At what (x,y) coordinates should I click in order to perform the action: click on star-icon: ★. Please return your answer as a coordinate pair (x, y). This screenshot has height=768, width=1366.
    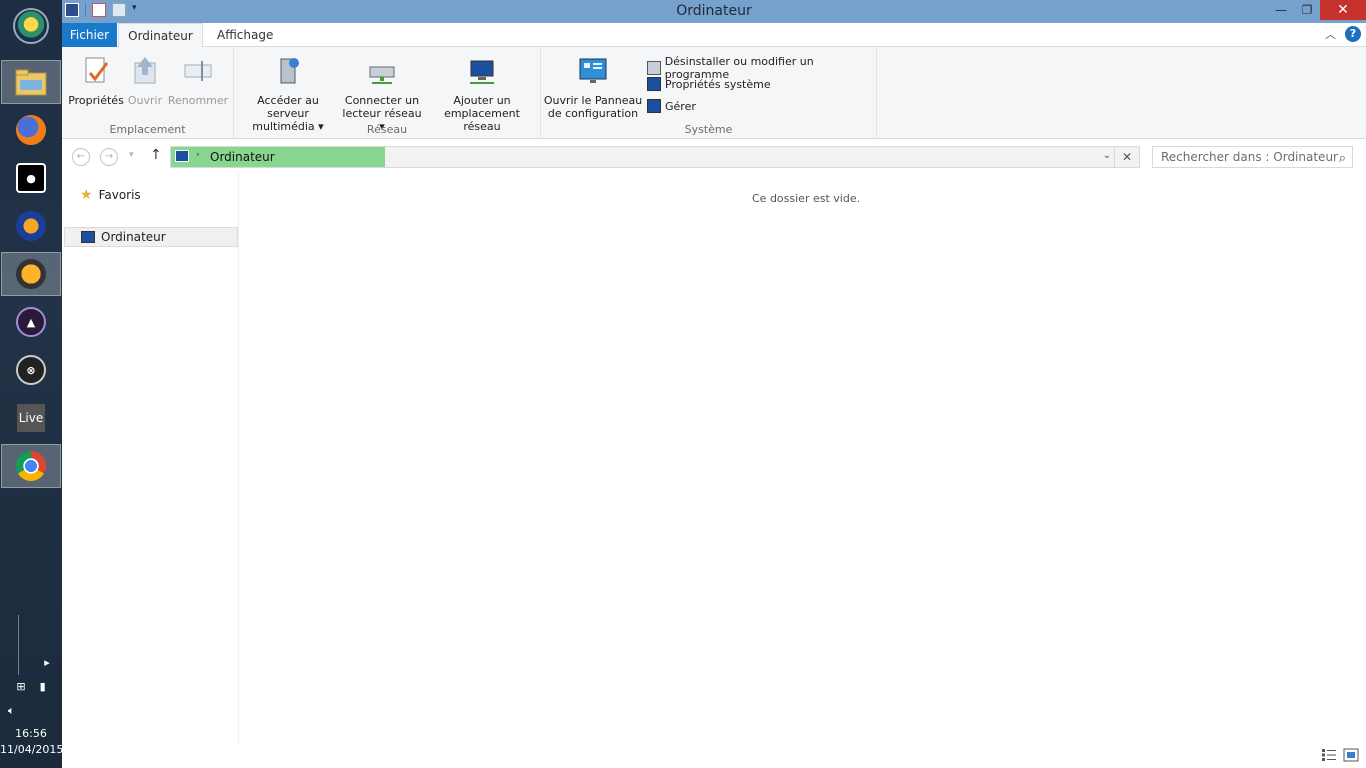
    Looking at the image, I should click on (86, 195).